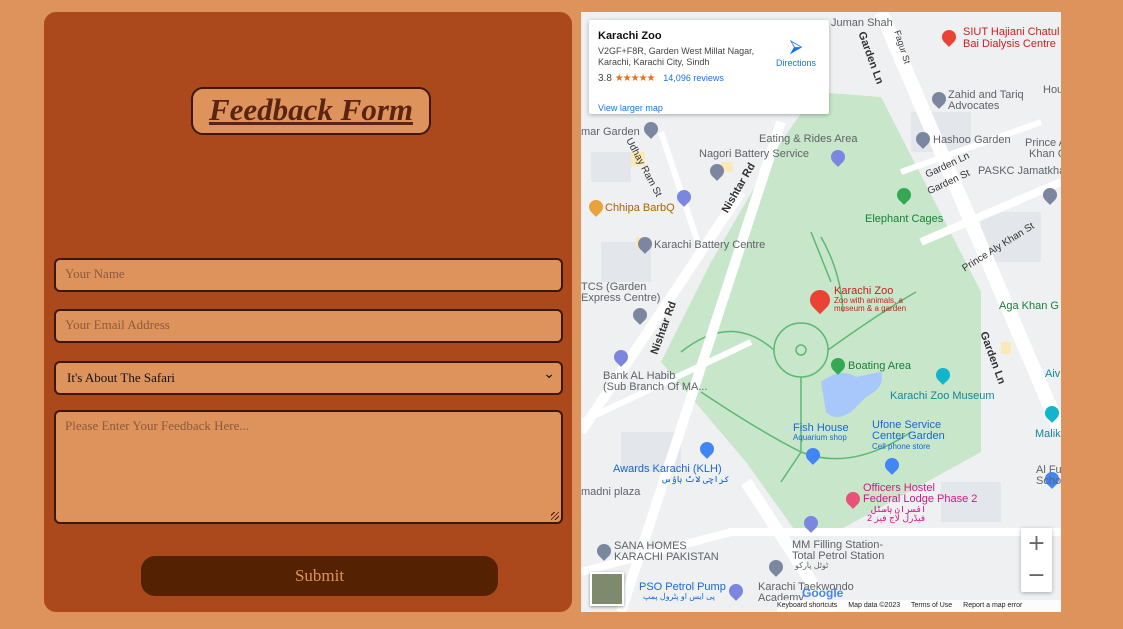 This screenshot has height=629, width=1123. Describe the element at coordinates (1053, 374) in the screenshot. I see `map-label: Aiv` at that location.